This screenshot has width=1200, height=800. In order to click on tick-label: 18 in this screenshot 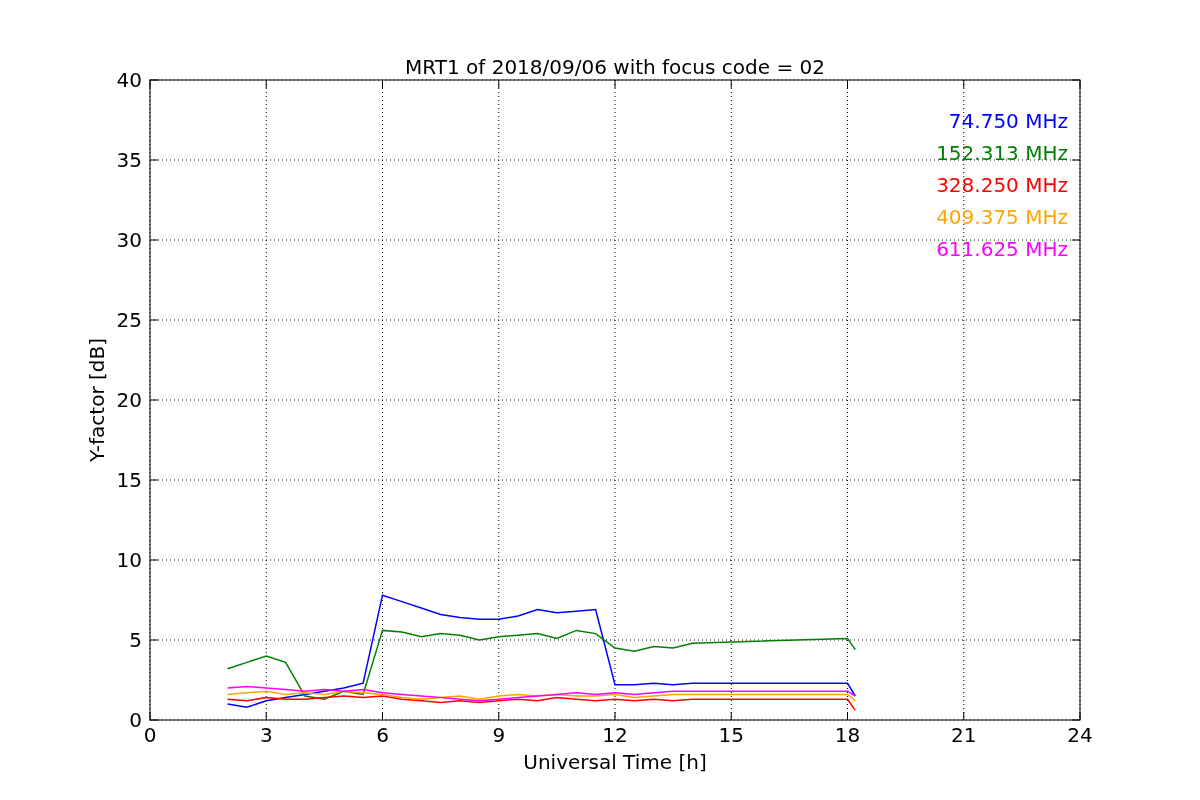, I will do `click(847, 735)`.